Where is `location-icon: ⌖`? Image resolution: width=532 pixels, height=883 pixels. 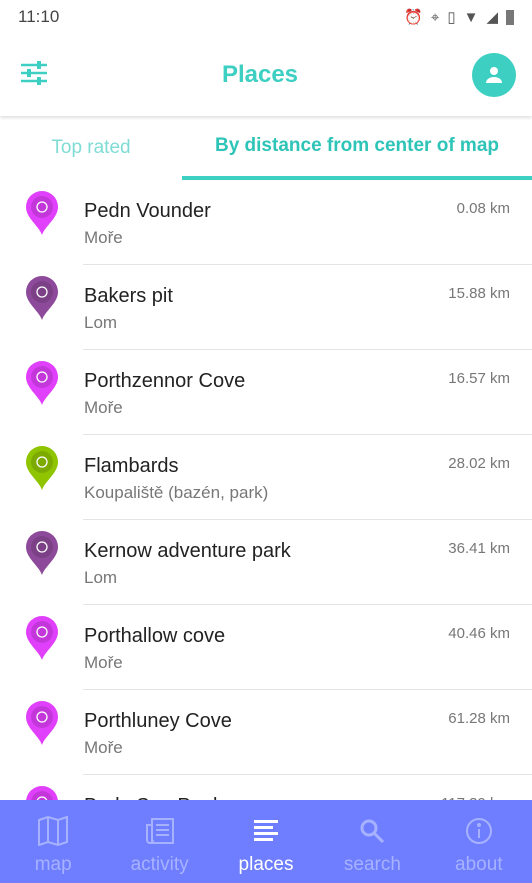
location-icon: ⌖ is located at coordinates (435, 17).